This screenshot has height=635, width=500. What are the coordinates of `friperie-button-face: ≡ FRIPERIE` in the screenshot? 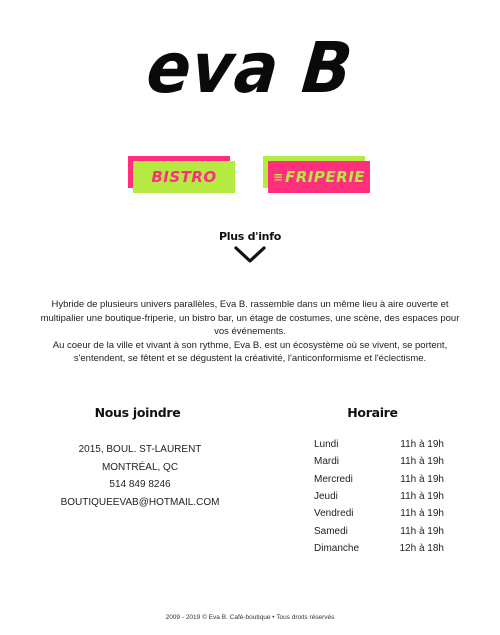 It's located at (319, 177).